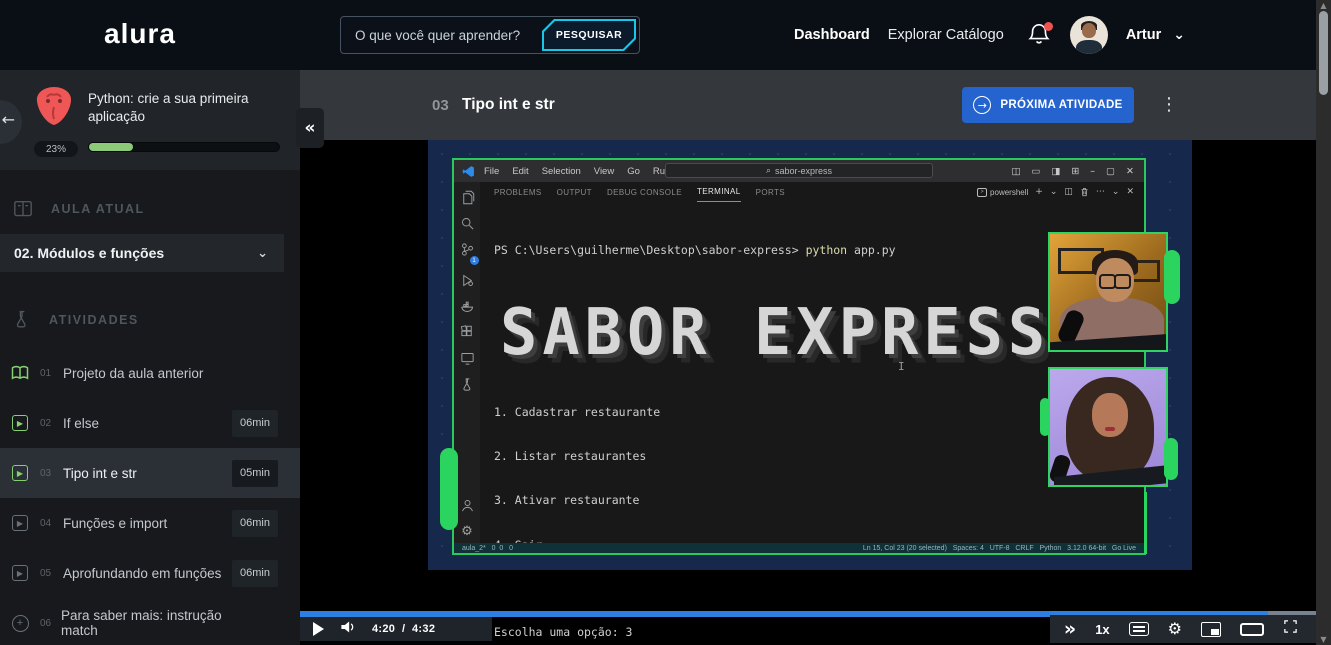 The height and width of the screenshot is (645, 1331). Describe the element at coordinates (20, 373) in the screenshot. I see `open-book-icon` at that location.